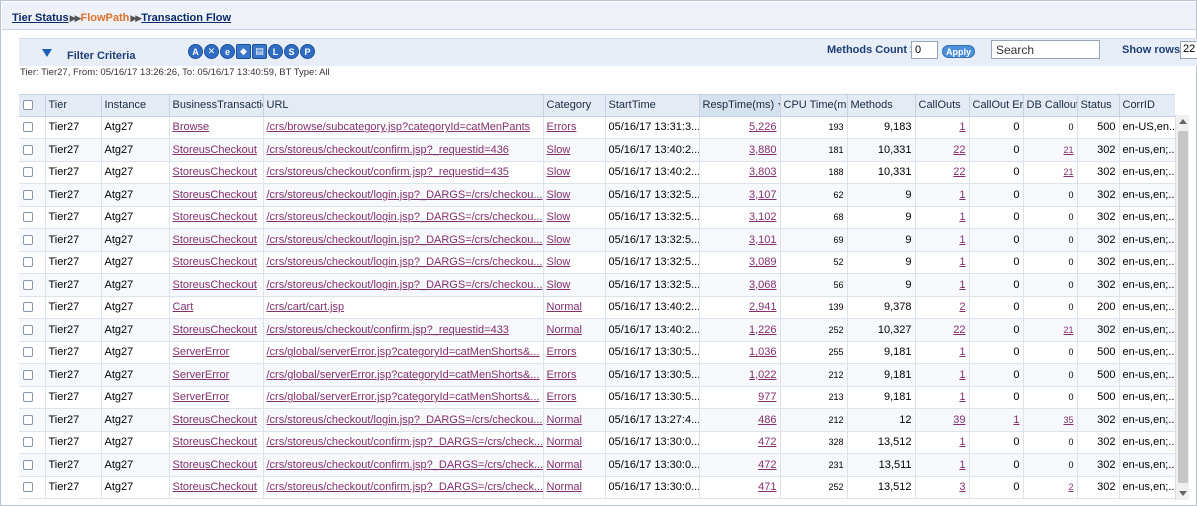 The height and width of the screenshot is (506, 1197). What do you see at coordinates (763, 150) in the screenshot?
I see `cell-link: 3,880` at bounding box center [763, 150].